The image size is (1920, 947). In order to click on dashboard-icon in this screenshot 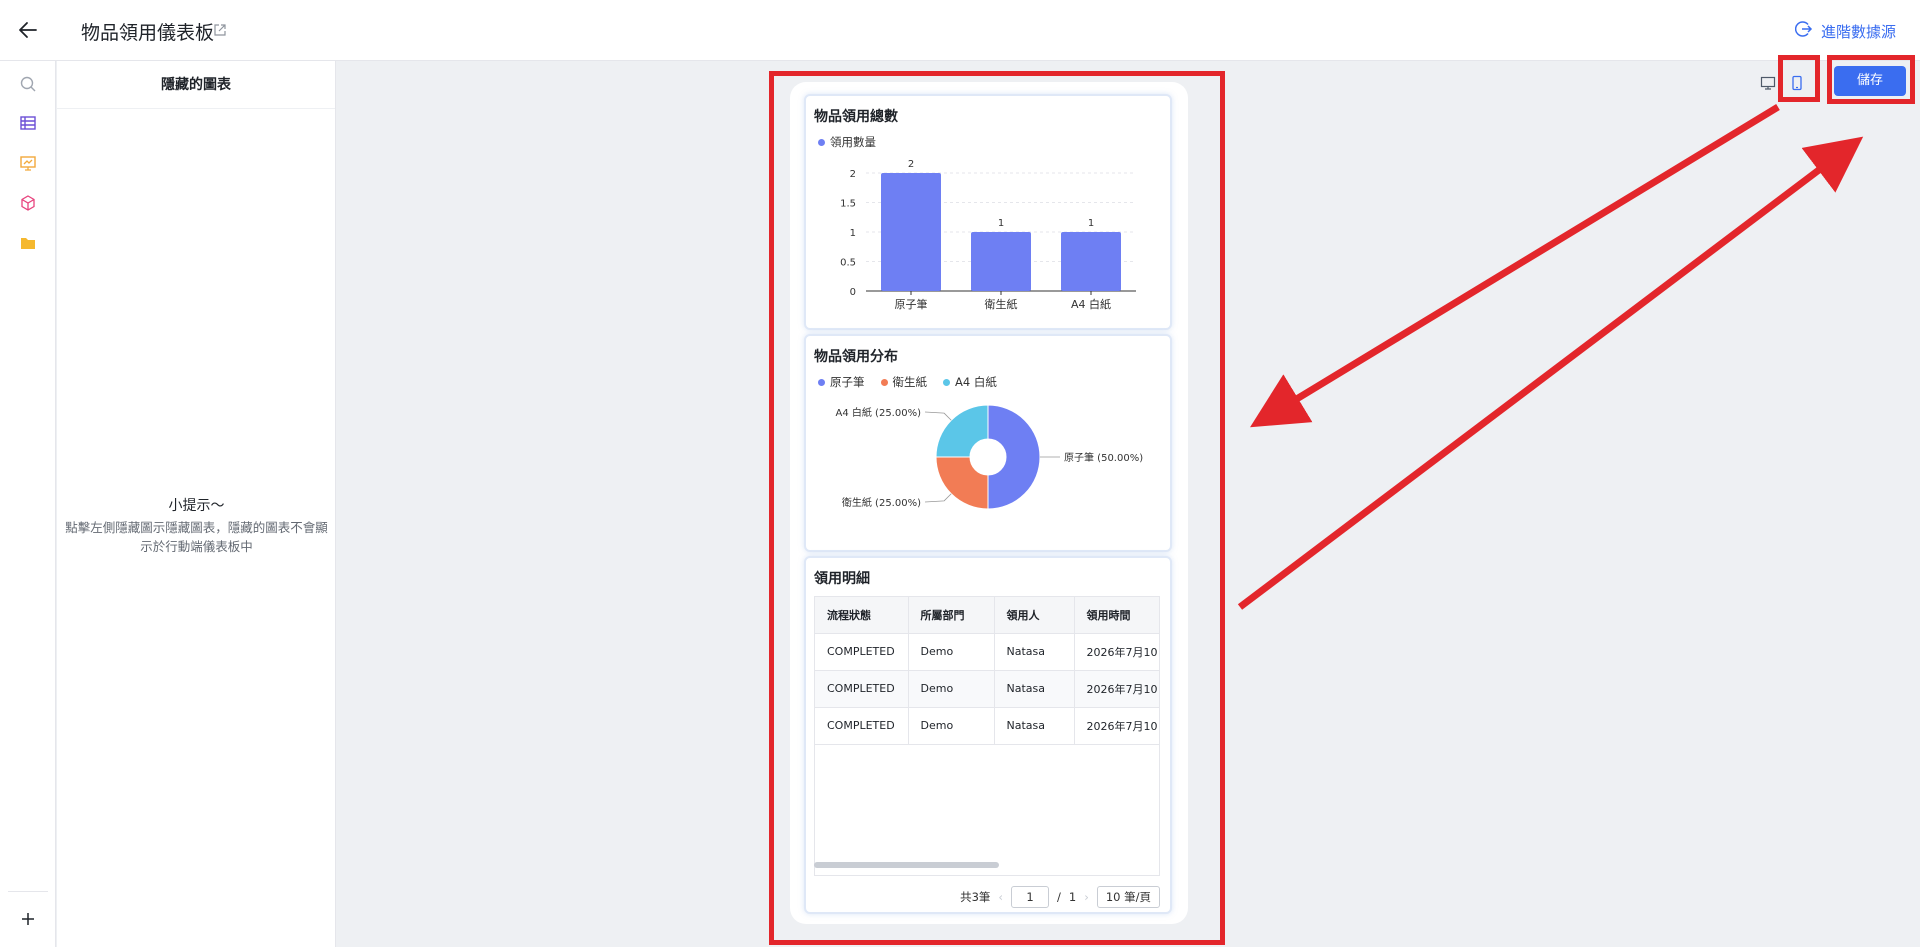, I will do `click(28, 163)`.